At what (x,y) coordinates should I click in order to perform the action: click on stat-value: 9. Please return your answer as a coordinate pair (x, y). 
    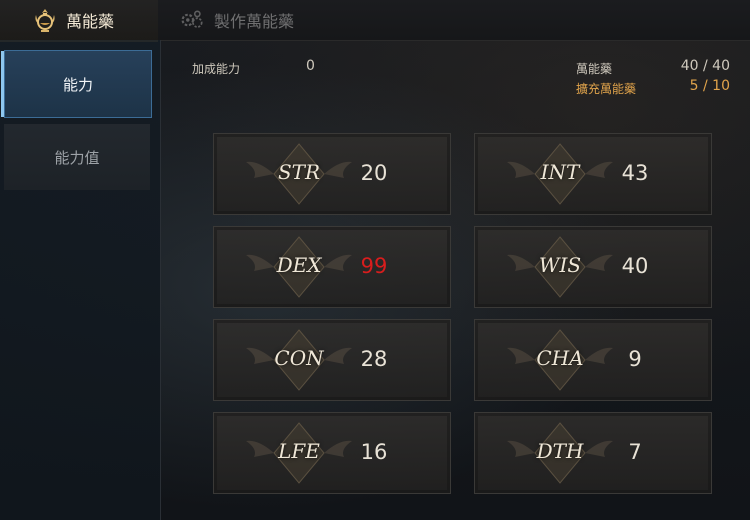
    Looking at the image, I should click on (635, 359).